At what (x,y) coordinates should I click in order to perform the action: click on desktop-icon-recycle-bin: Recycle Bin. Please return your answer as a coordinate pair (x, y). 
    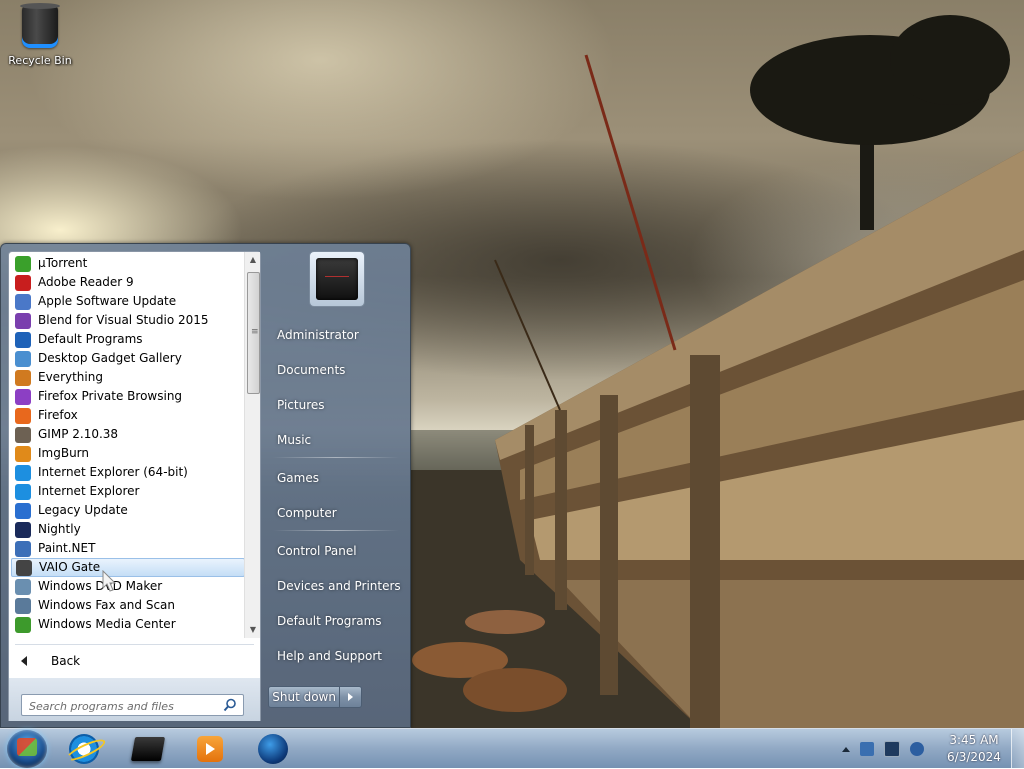
    Looking at the image, I should click on (40, 35).